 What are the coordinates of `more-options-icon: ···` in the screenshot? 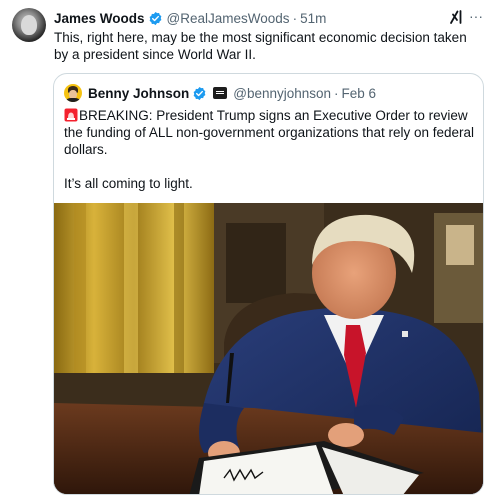 It's located at (476, 16).